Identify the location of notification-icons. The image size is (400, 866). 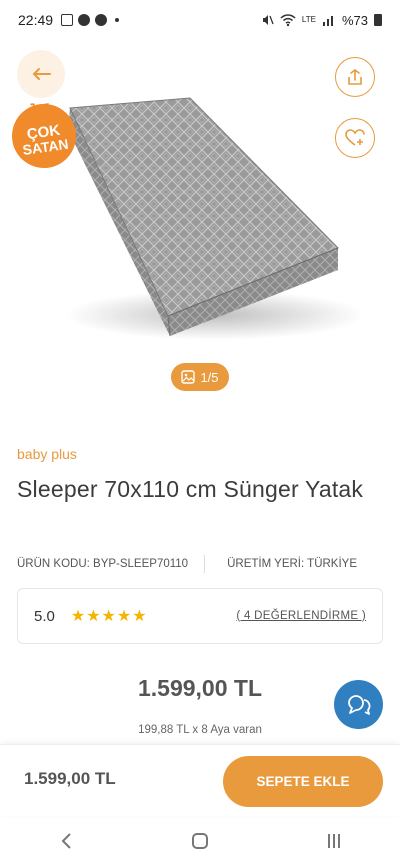
(90, 20).